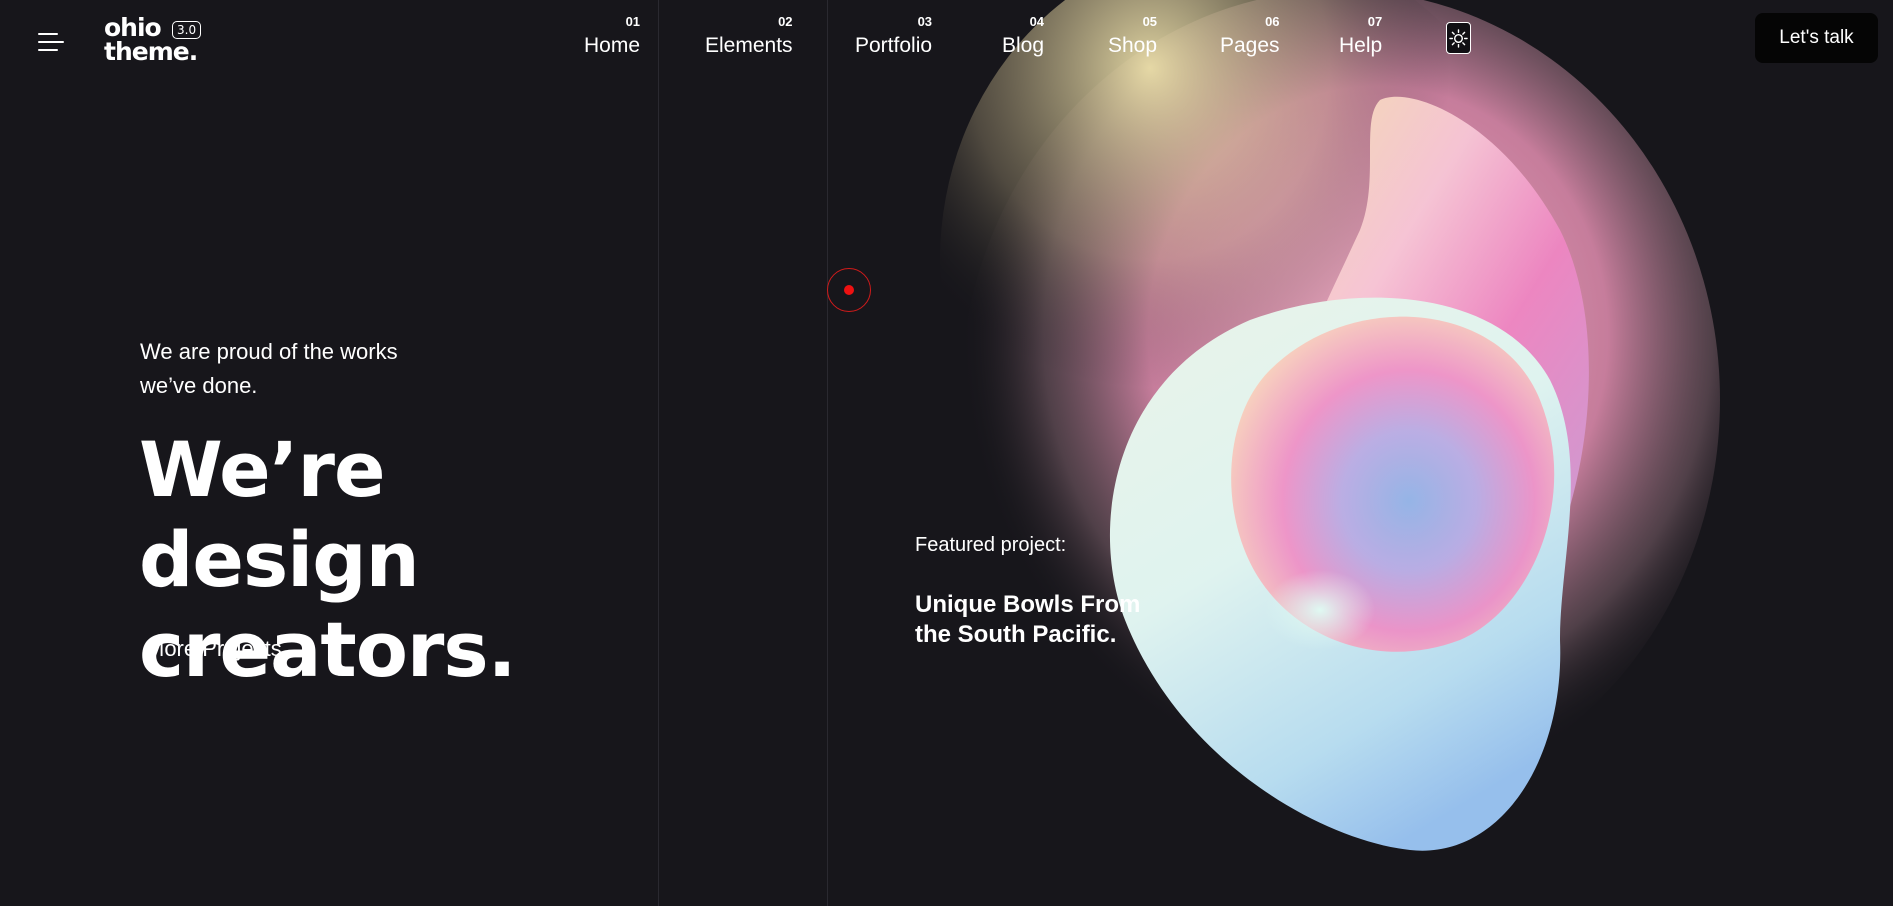  What do you see at coordinates (1133, 45) in the screenshot?
I see `nav-label: Shop` at bounding box center [1133, 45].